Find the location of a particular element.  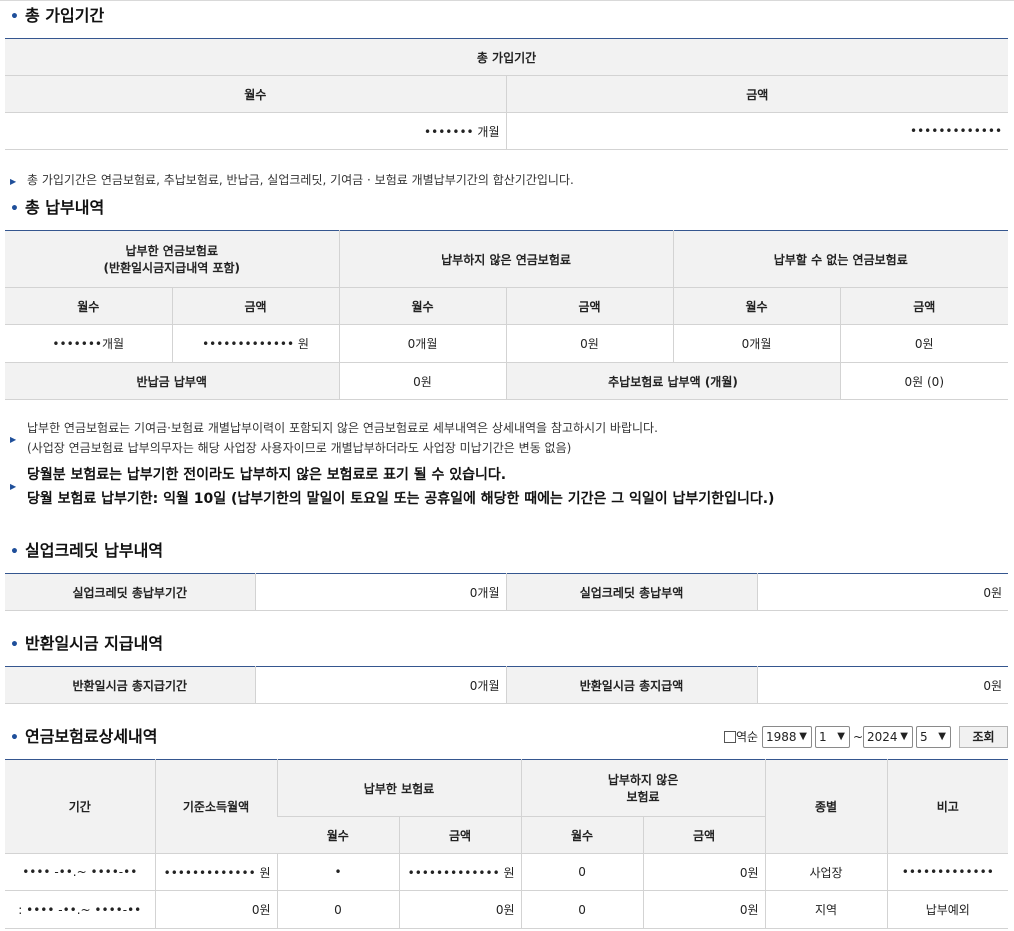

section-title-detail: • 연금보험료상세내역 is located at coordinates (83, 737).